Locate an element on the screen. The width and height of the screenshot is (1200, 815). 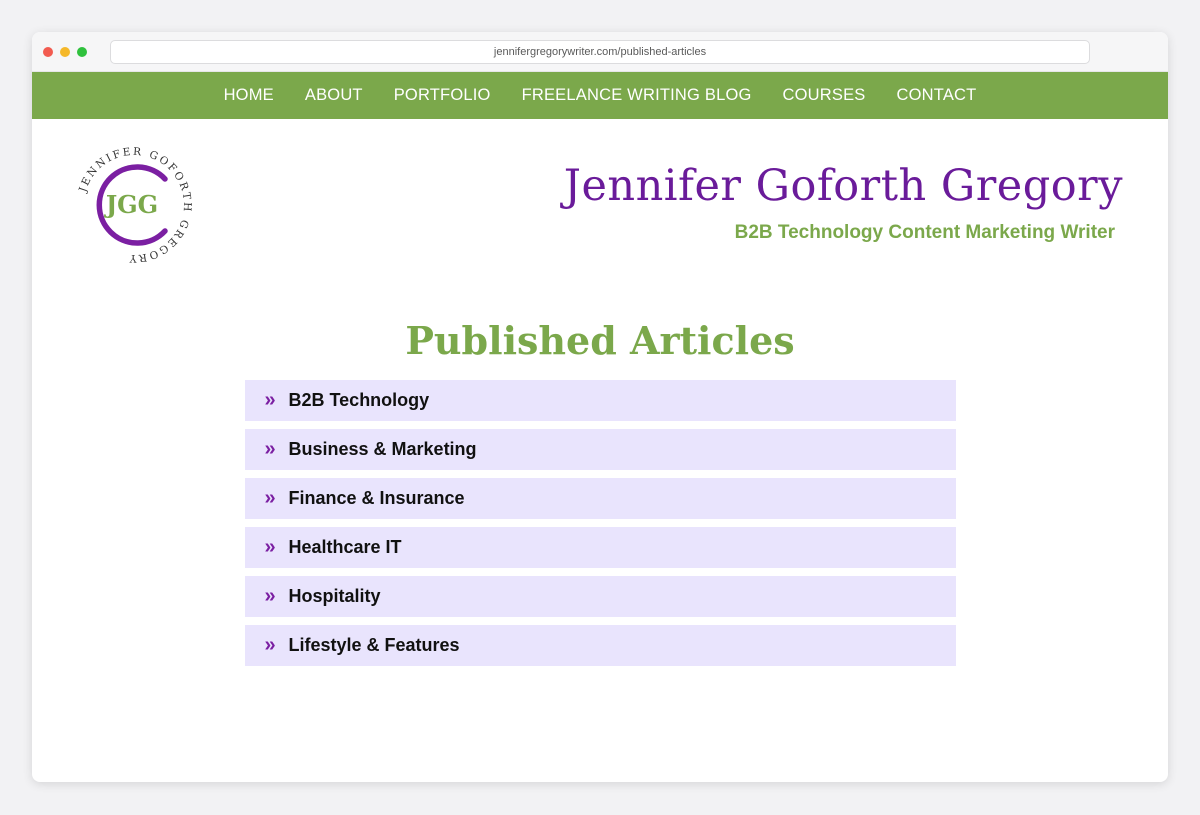
maximize-window-button is located at coordinates (82, 52).